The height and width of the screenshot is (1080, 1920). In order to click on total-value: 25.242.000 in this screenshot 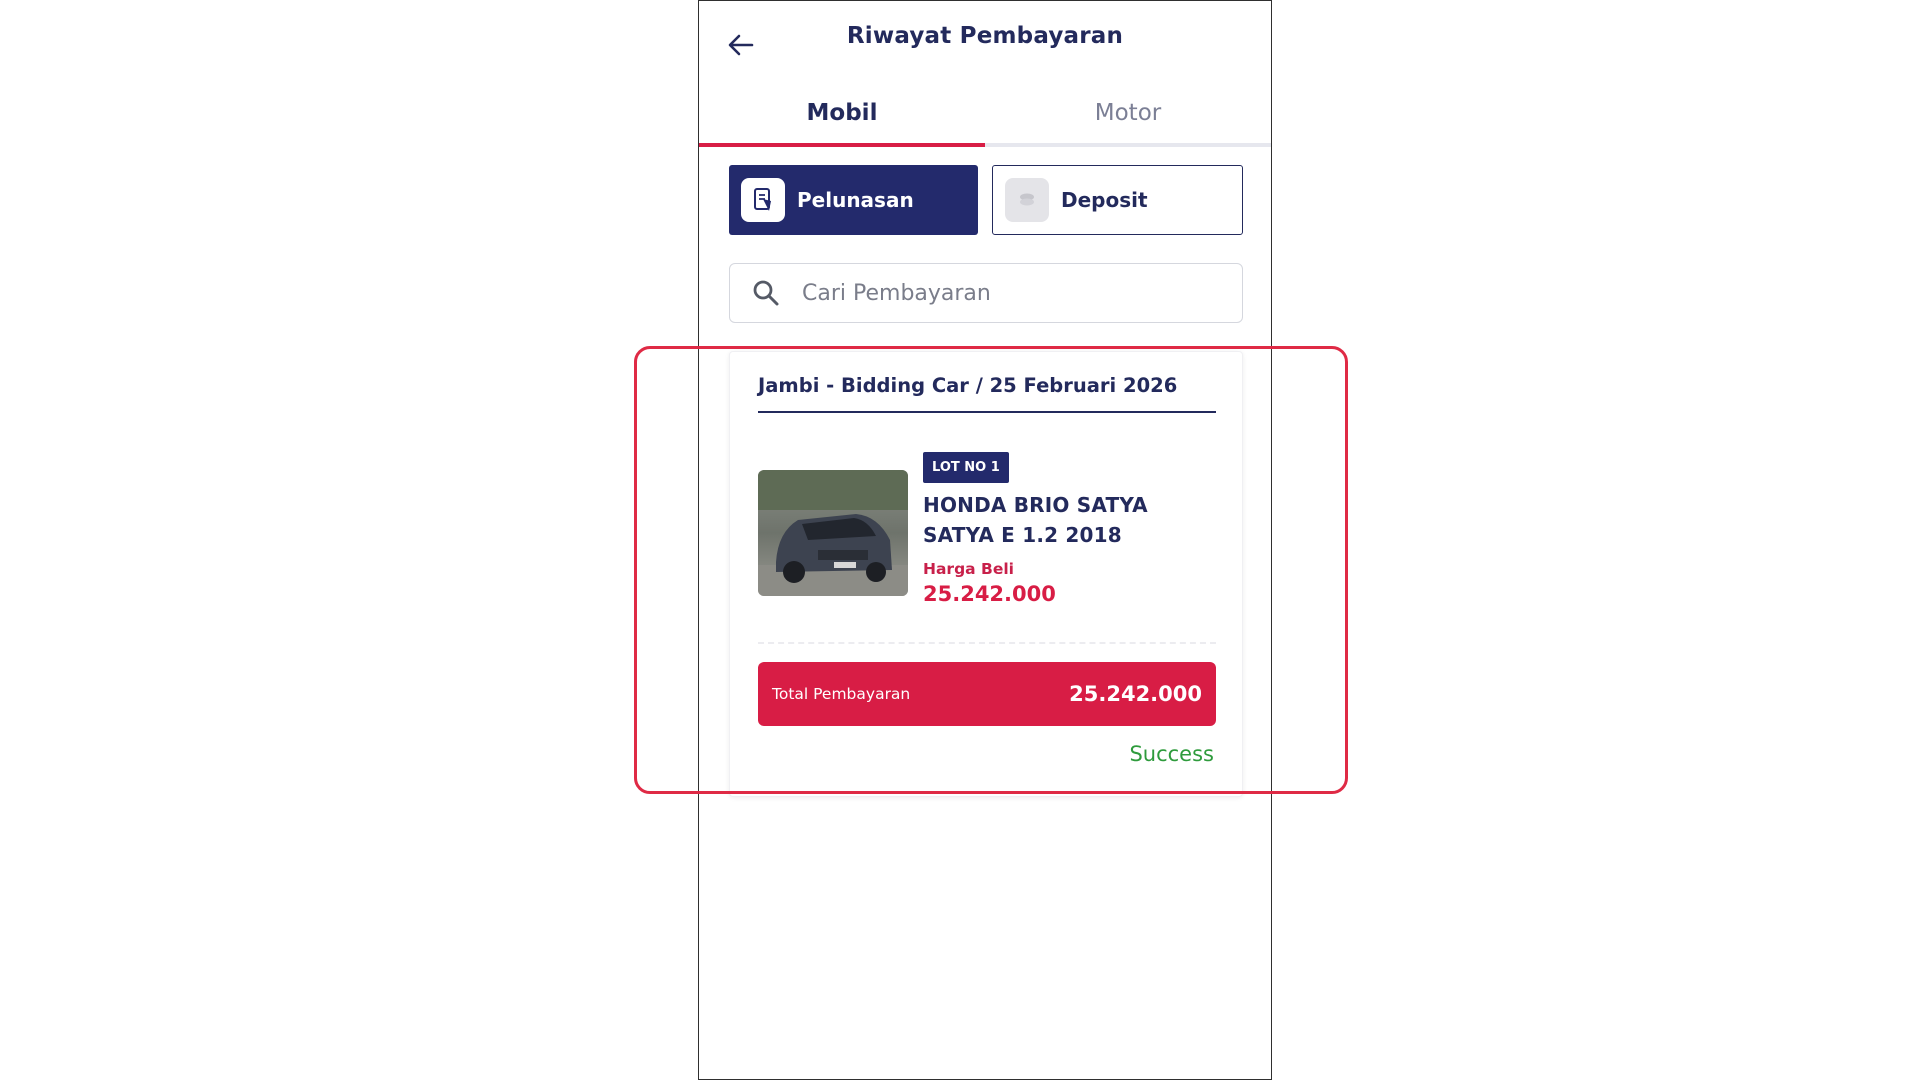, I will do `click(1135, 694)`.